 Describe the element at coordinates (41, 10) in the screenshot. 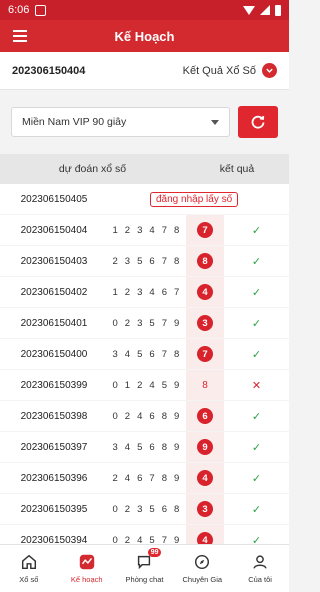

I see `notification-icon` at that location.